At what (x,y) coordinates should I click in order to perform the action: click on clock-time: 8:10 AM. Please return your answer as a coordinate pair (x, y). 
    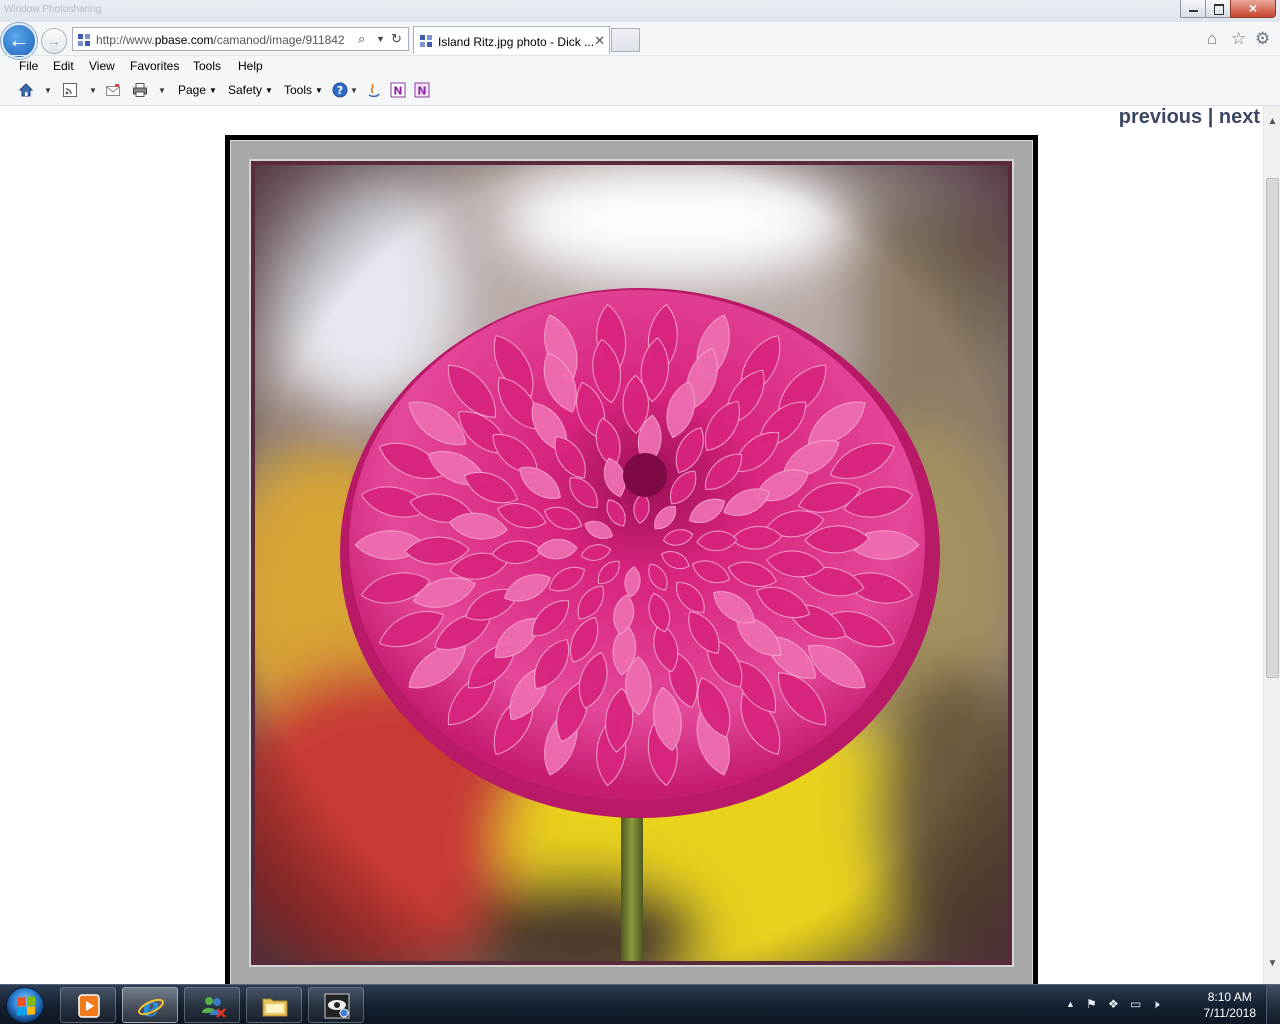
    Looking at the image, I should click on (1229, 997).